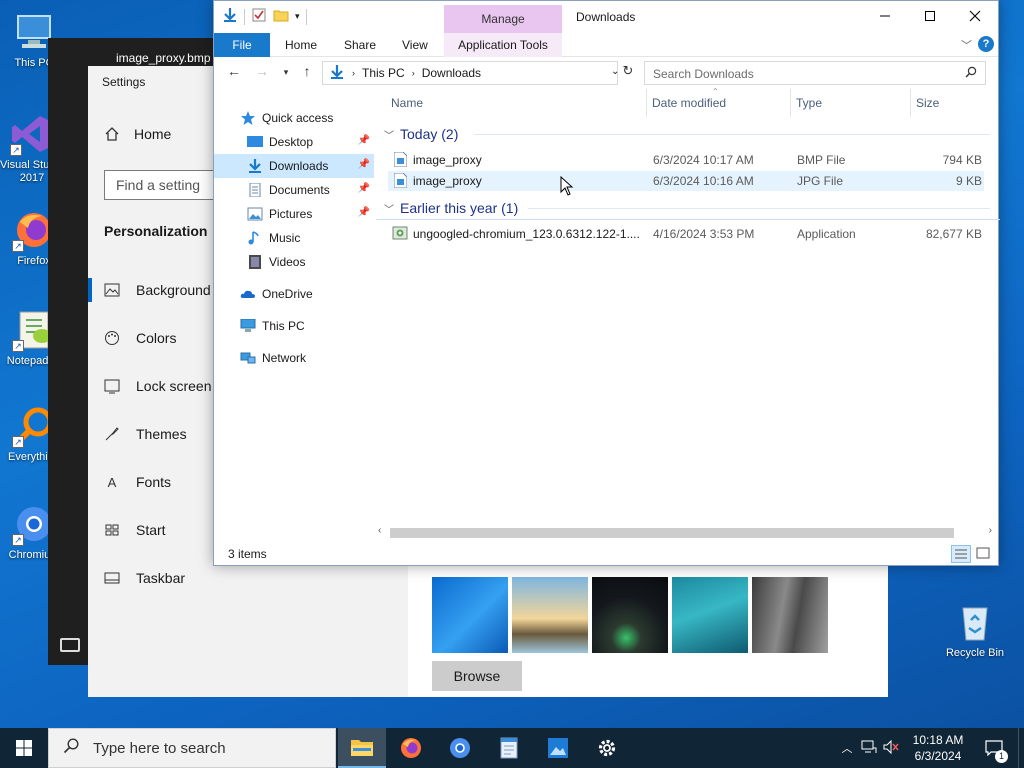  Describe the element at coordinates (153, 530) in the screenshot. I see `nav-item-start: Start` at that location.